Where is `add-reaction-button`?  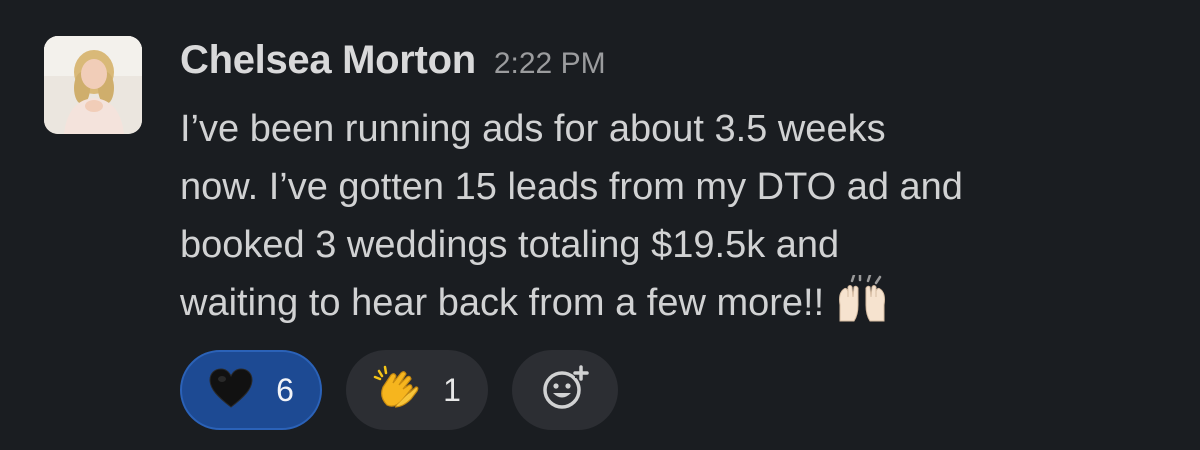 add-reaction-button is located at coordinates (565, 390).